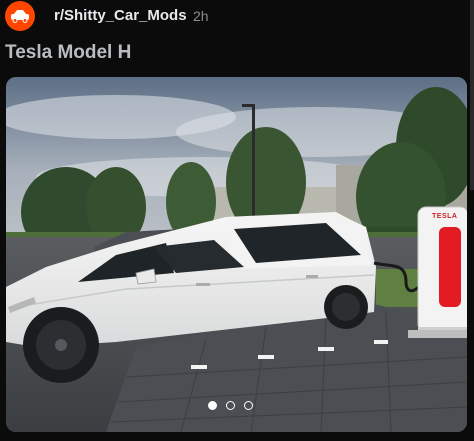 The height and width of the screenshot is (441, 474). Describe the element at coordinates (68, 53) in the screenshot. I see `post-title: Tesla Model H` at that location.